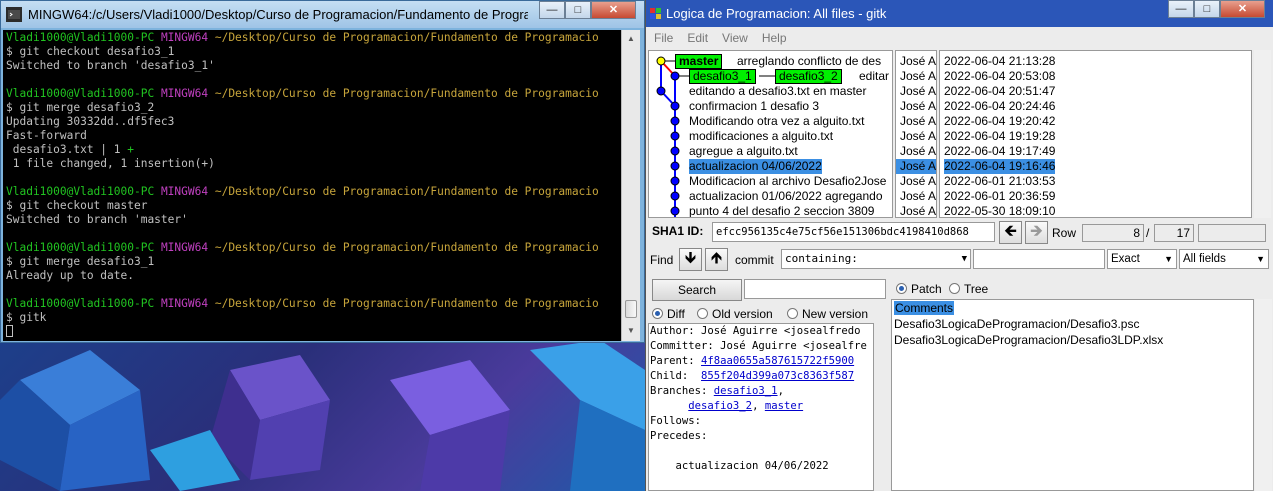 This screenshot has height=491, width=1273. I want to click on file-list-scrollbar, so click(1263, 395).